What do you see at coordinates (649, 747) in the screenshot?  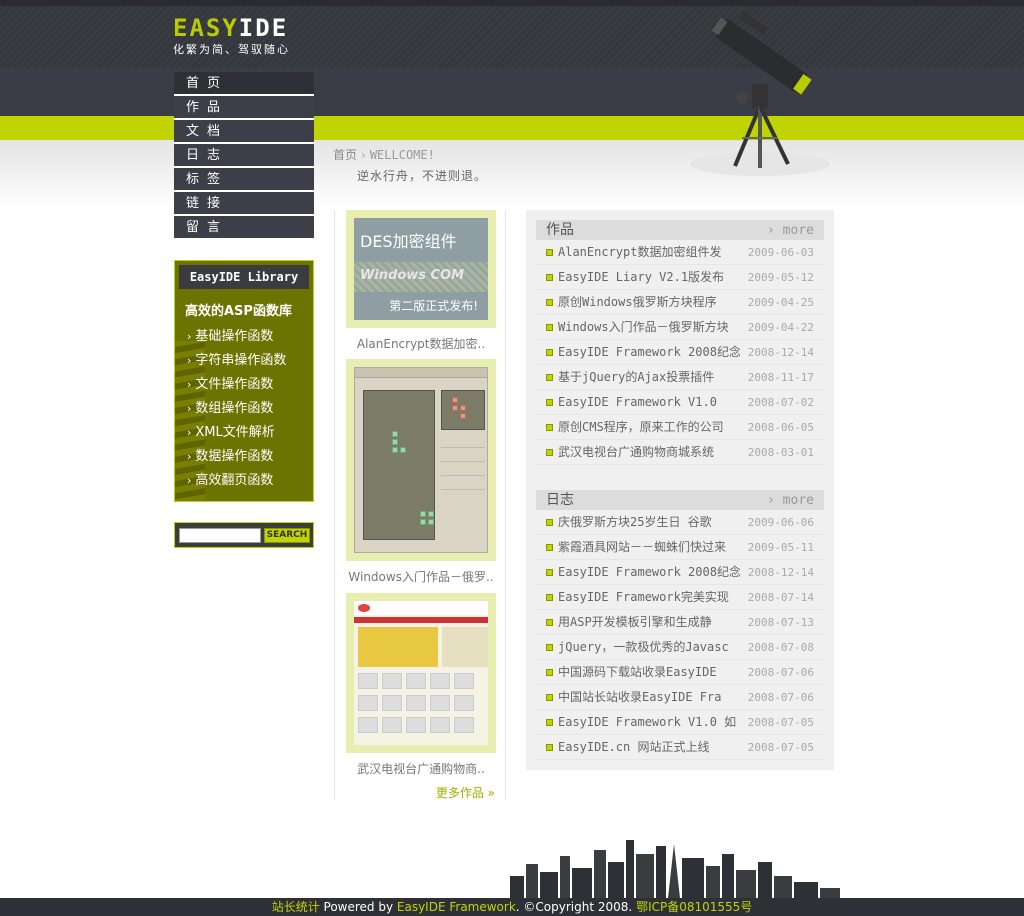 I see `list-item-title: EasyIDE.cn 网站正式上线` at bounding box center [649, 747].